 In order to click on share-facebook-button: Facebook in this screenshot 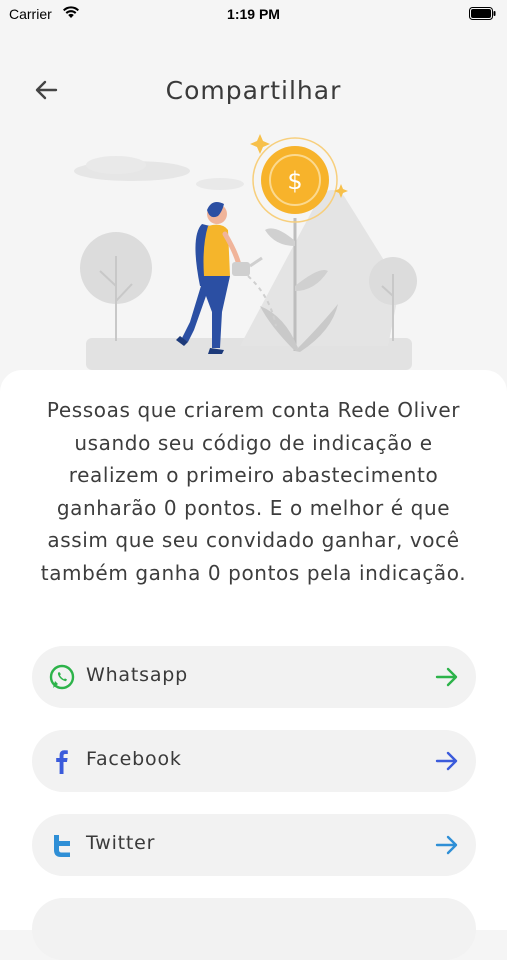, I will do `click(254, 761)`.